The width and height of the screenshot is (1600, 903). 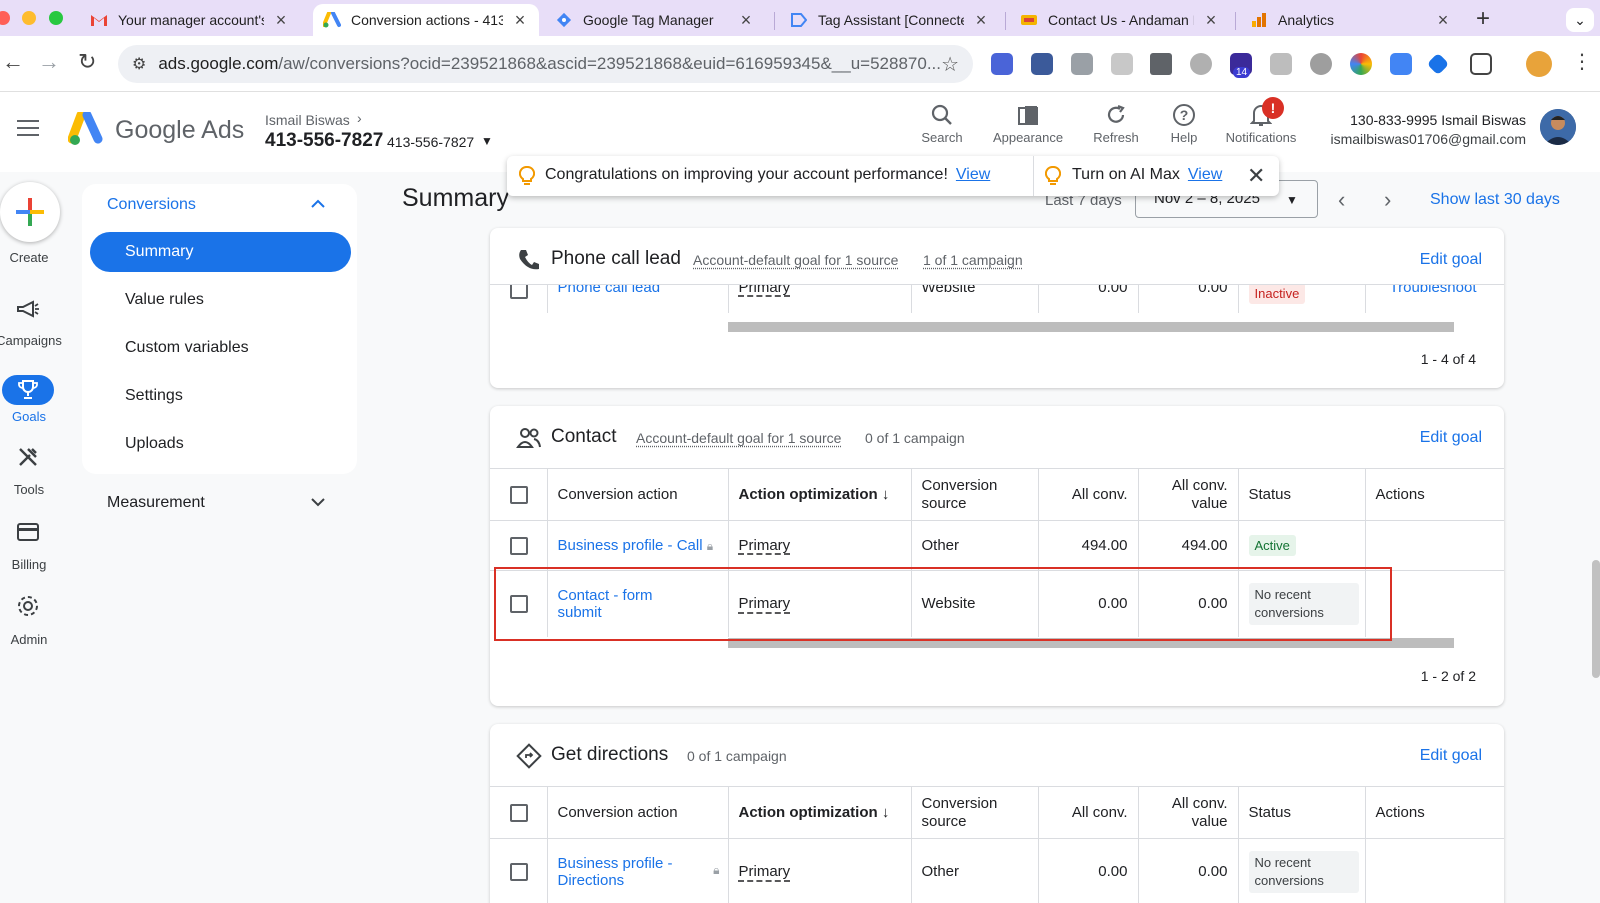 What do you see at coordinates (487, 141) in the screenshot?
I see `account-dropdown-icon: ▼` at bounding box center [487, 141].